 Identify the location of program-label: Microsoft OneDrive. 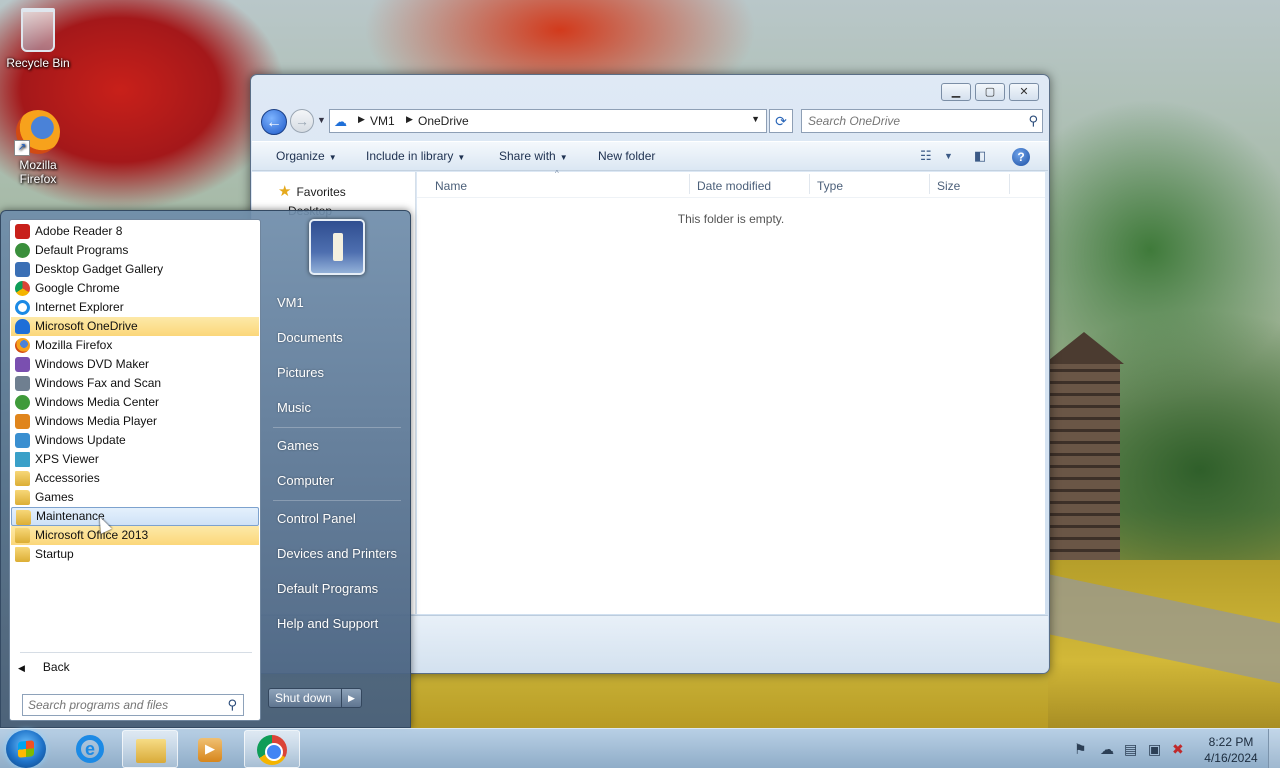
(86, 326).